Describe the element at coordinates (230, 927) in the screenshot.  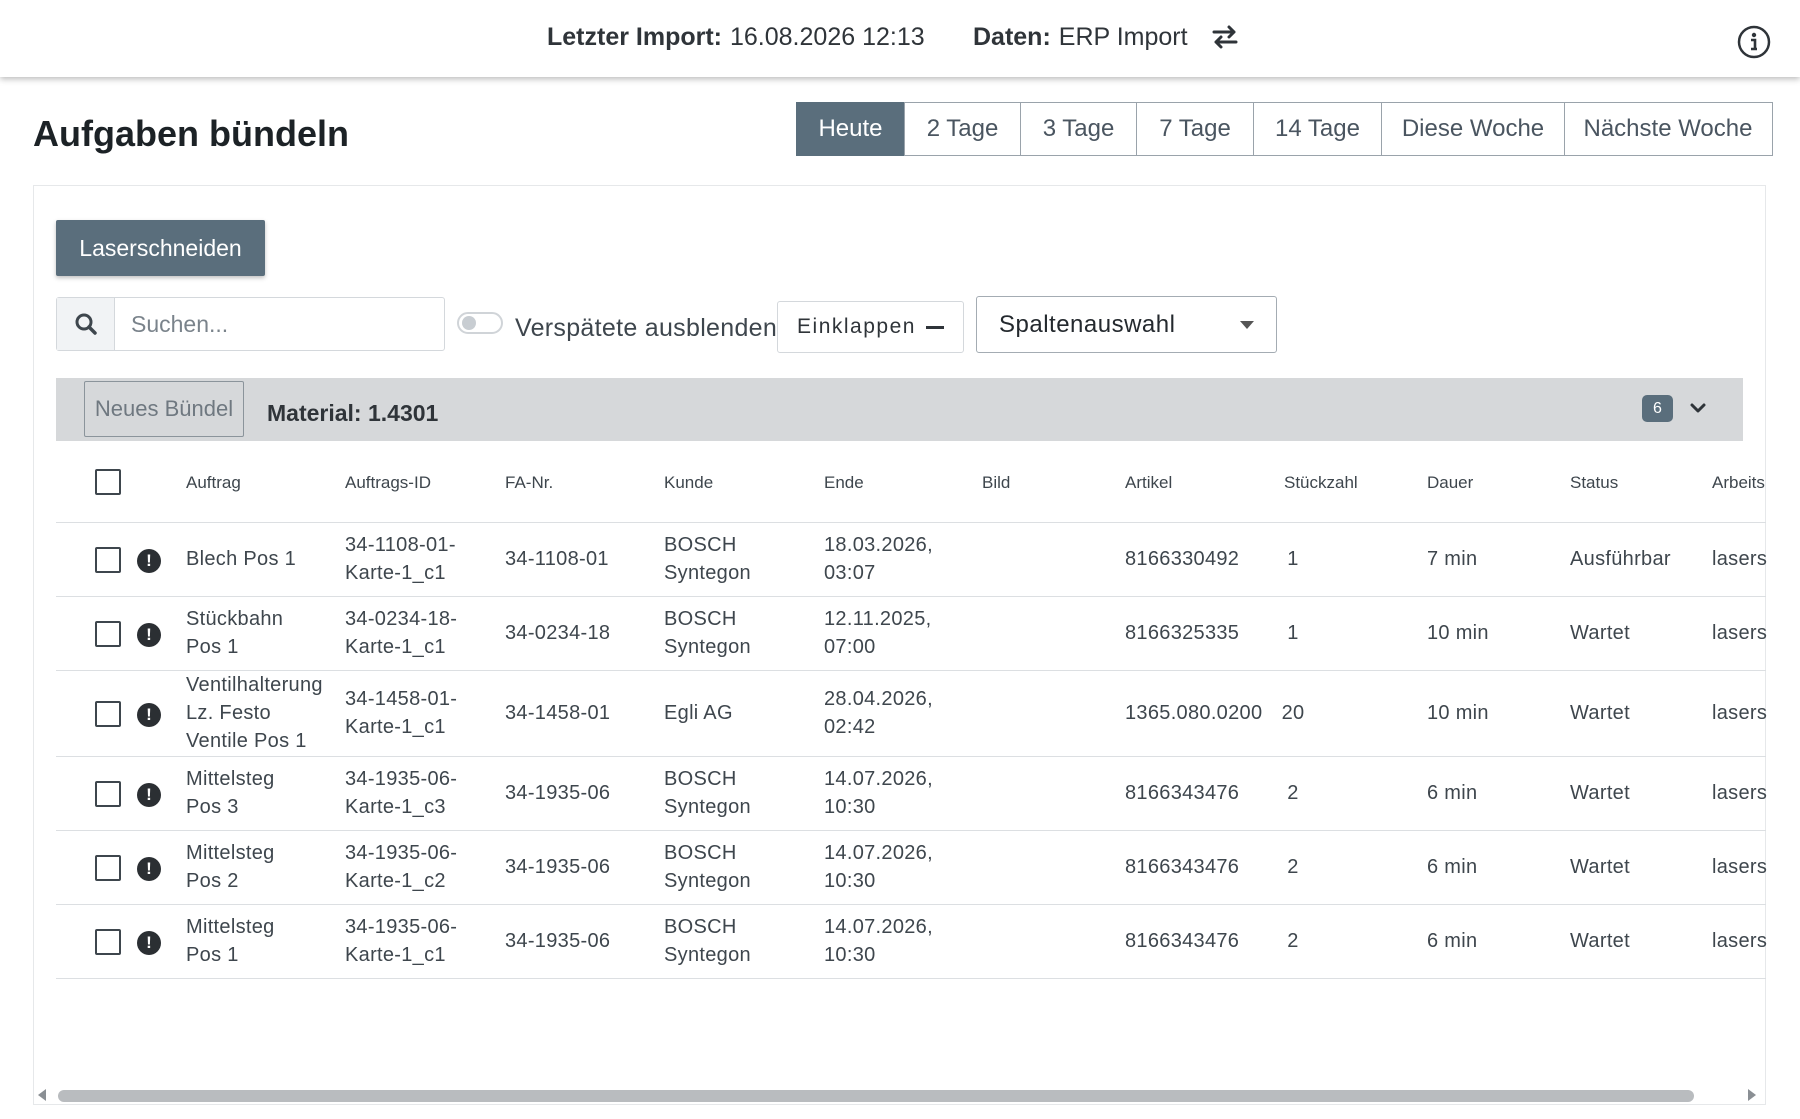
I see `cell-line: Mittelsteg` at that location.